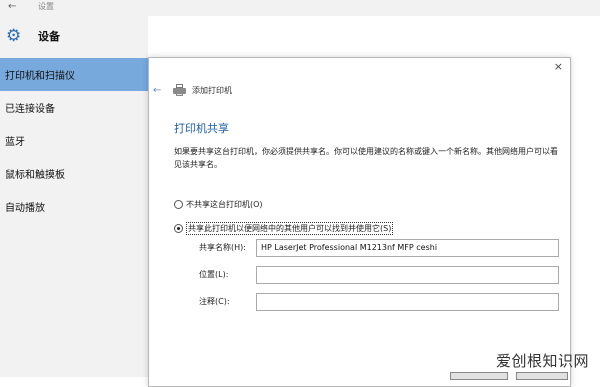 The width and height of the screenshot is (600, 387). I want to click on main-content-area, so click(374, 37).